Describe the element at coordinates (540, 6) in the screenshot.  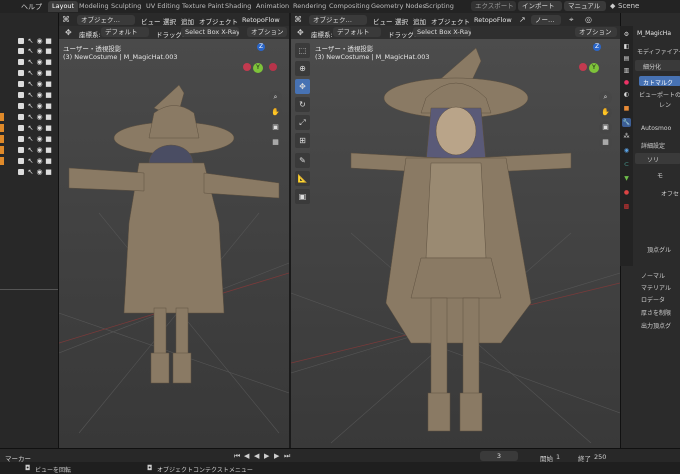
I see `import-button: インポート` at that location.